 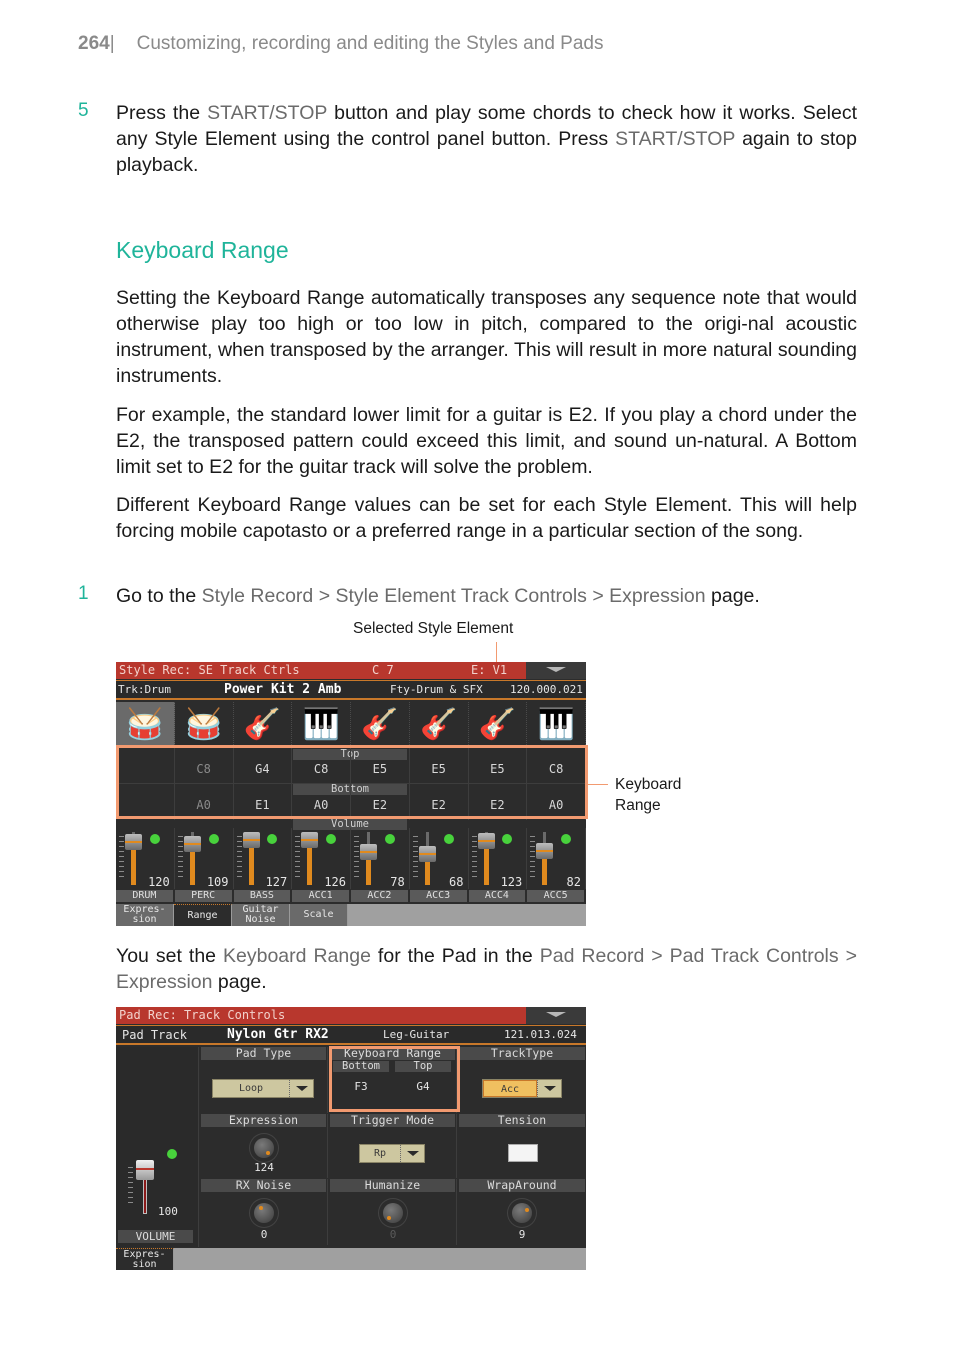 What do you see at coordinates (335, 882) in the screenshot?
I see `volume-value: 126` at bounding box center [335, 882].